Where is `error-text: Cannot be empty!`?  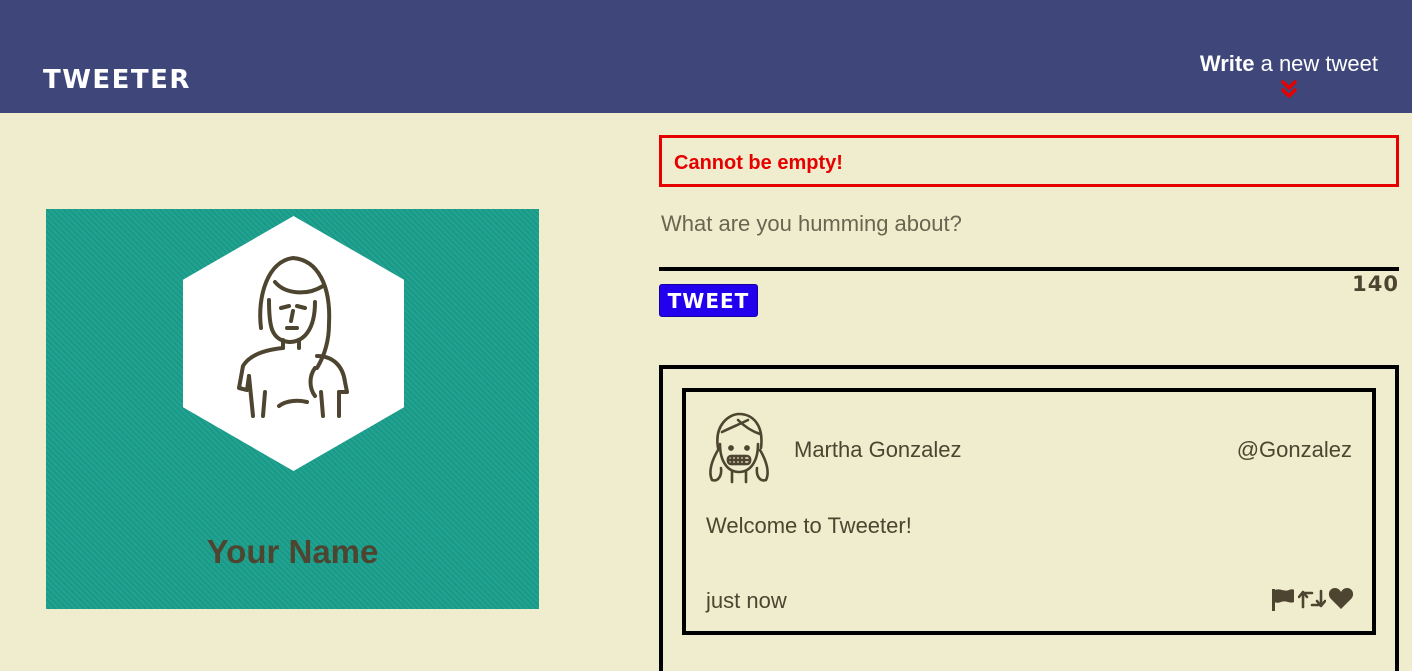 error-text: Cannot be empty! is located at coordinates (758, 163).